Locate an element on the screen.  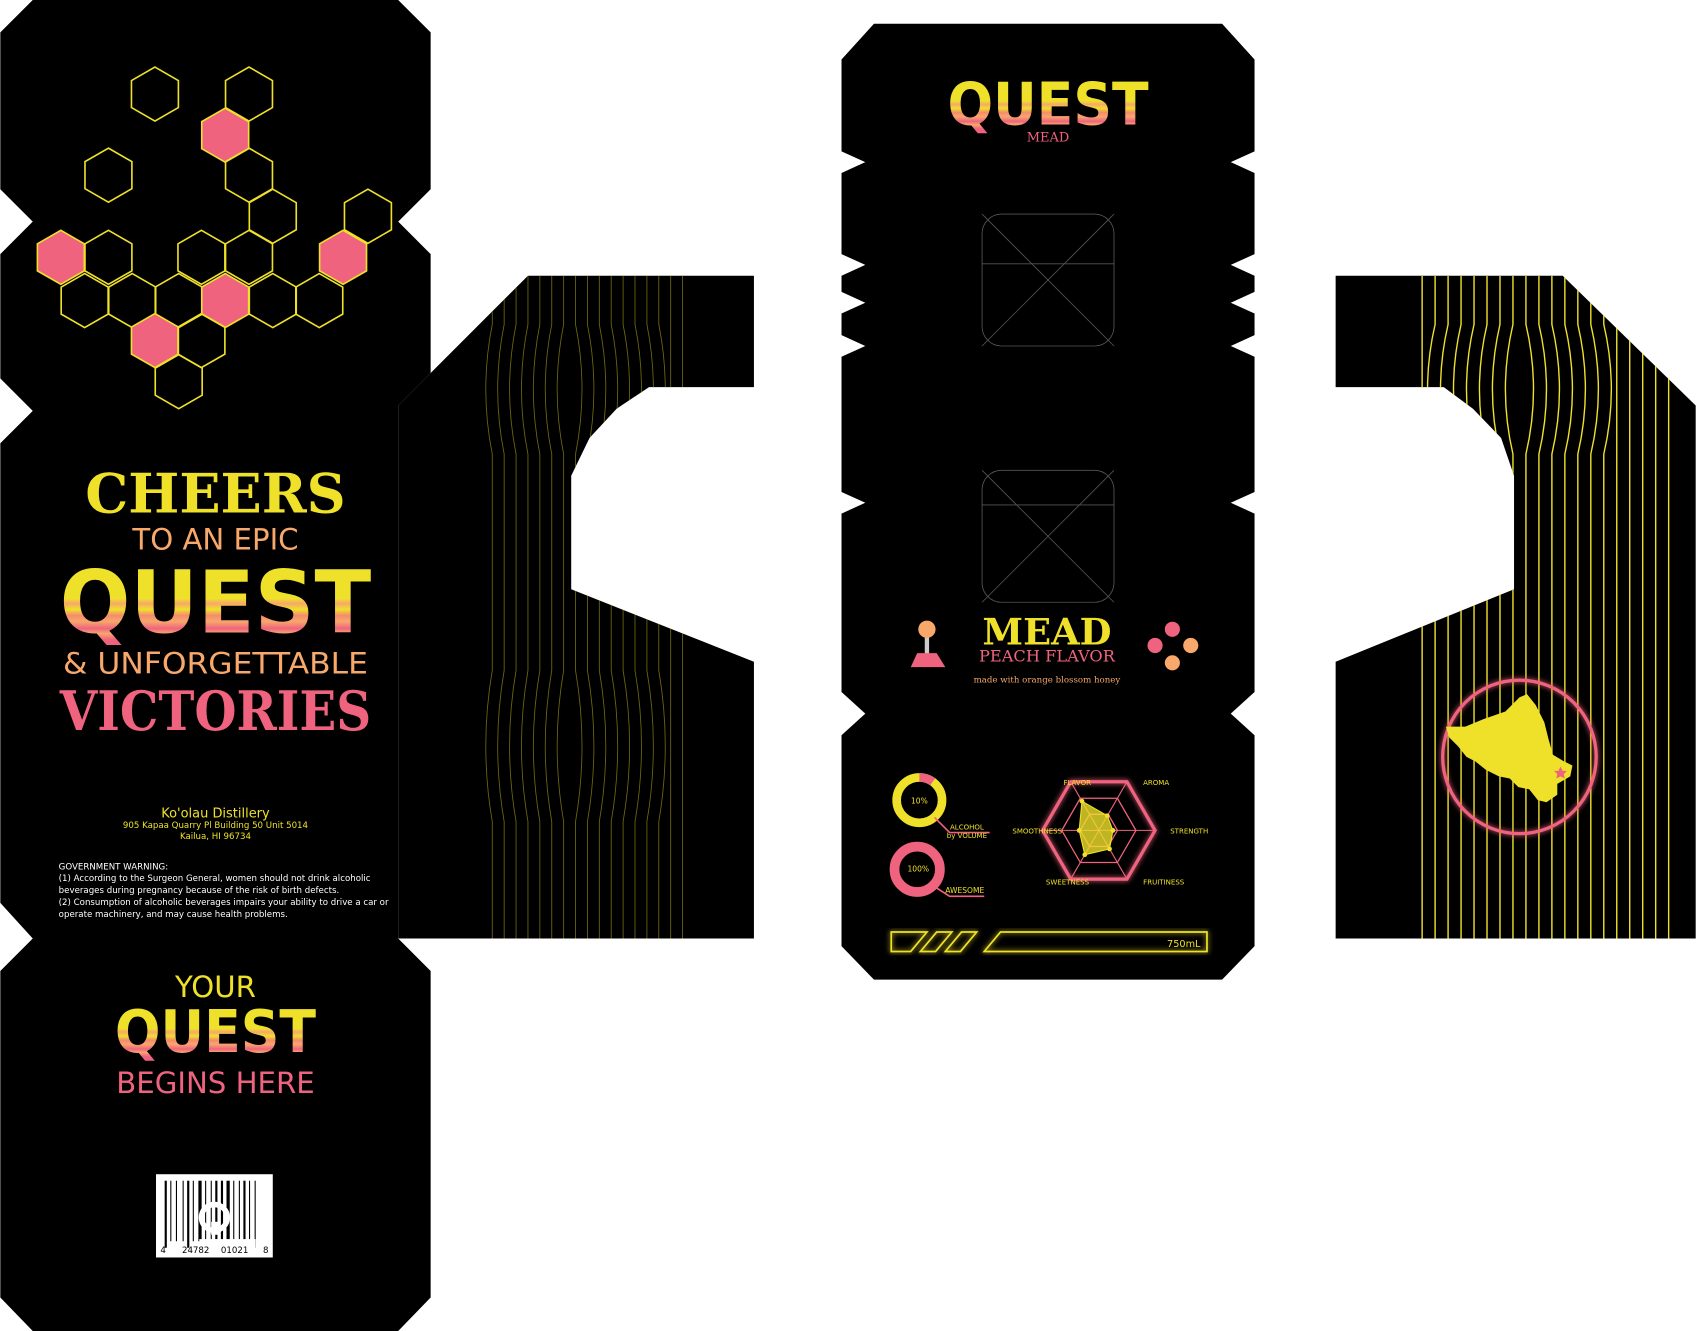
quest-heading: QUEST is located at coordinates (215, 604).